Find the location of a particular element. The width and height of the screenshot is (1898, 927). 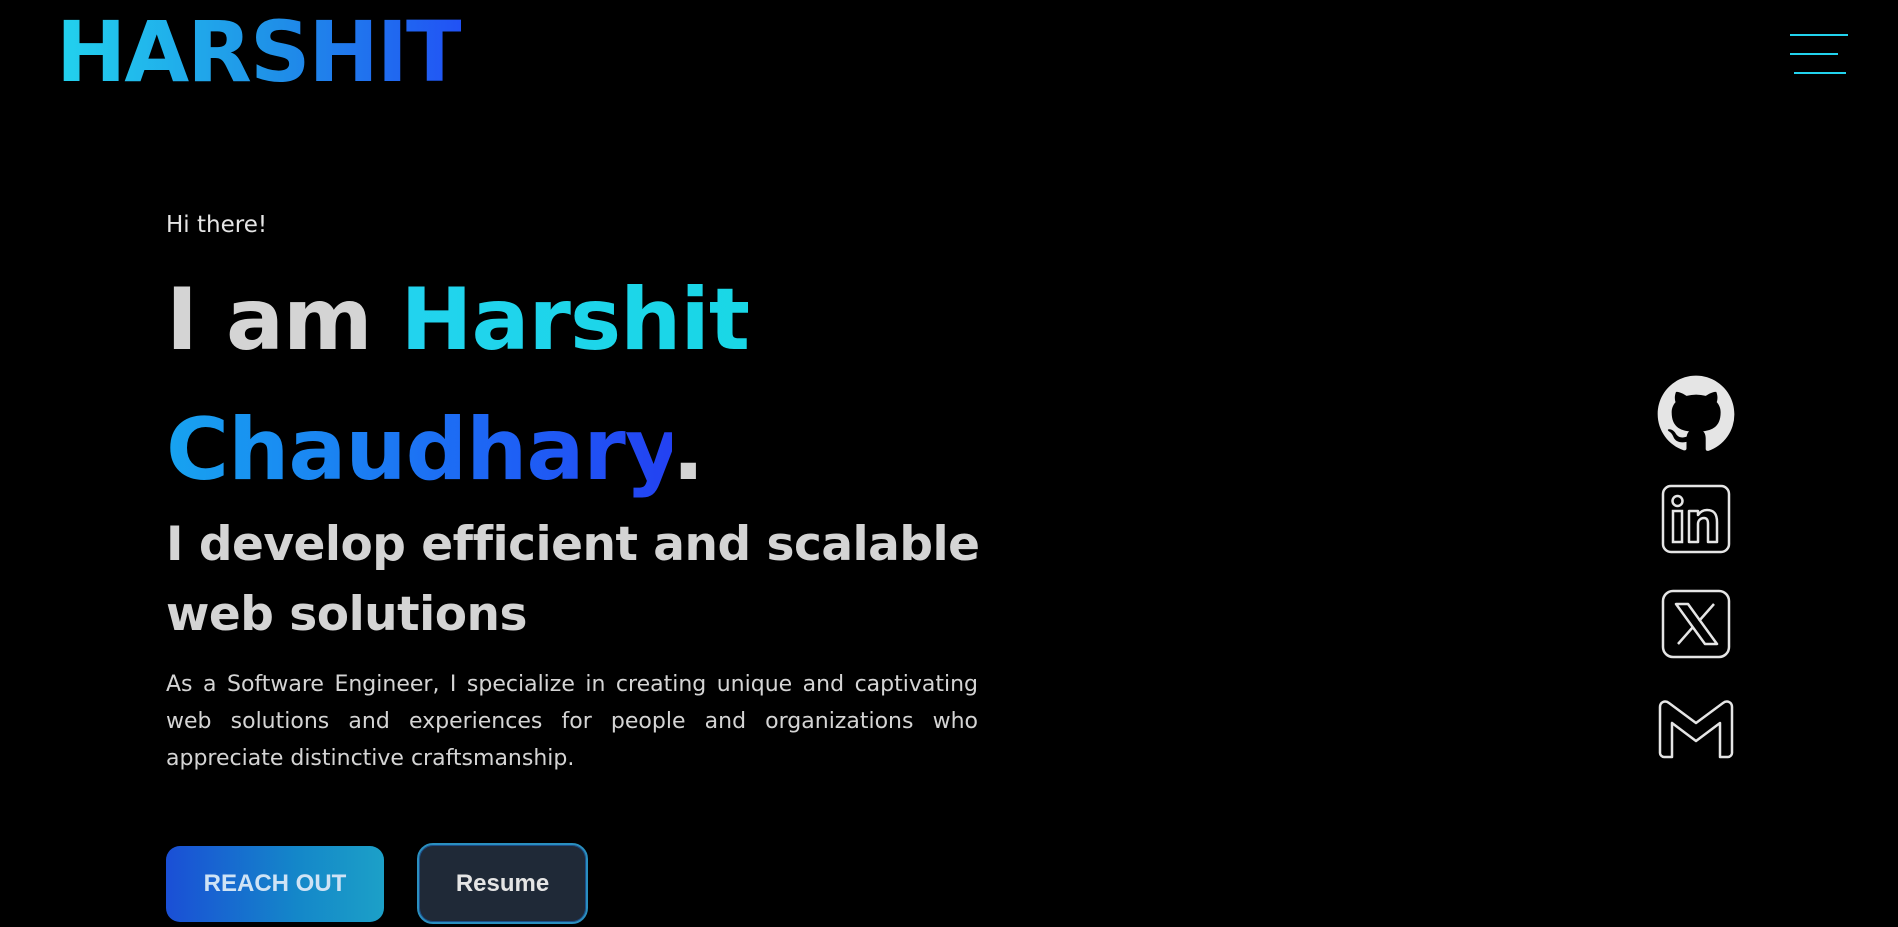

name-suffix: . is located at coordinates (688, 450).